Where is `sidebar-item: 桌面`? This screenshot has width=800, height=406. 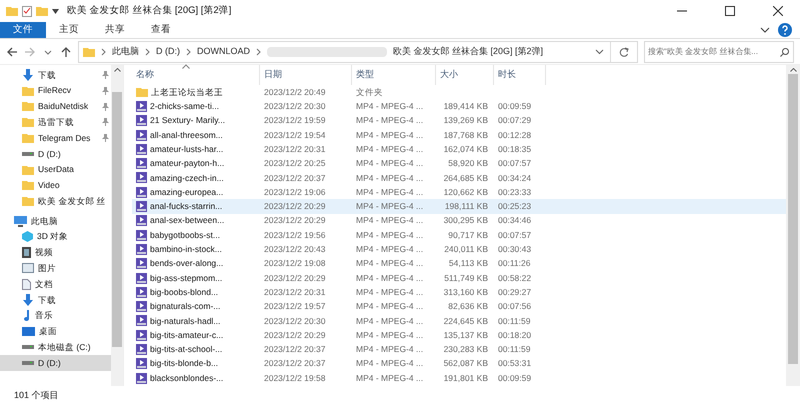 sidebar-item: 桌面 is located at coordinates (55, 332).